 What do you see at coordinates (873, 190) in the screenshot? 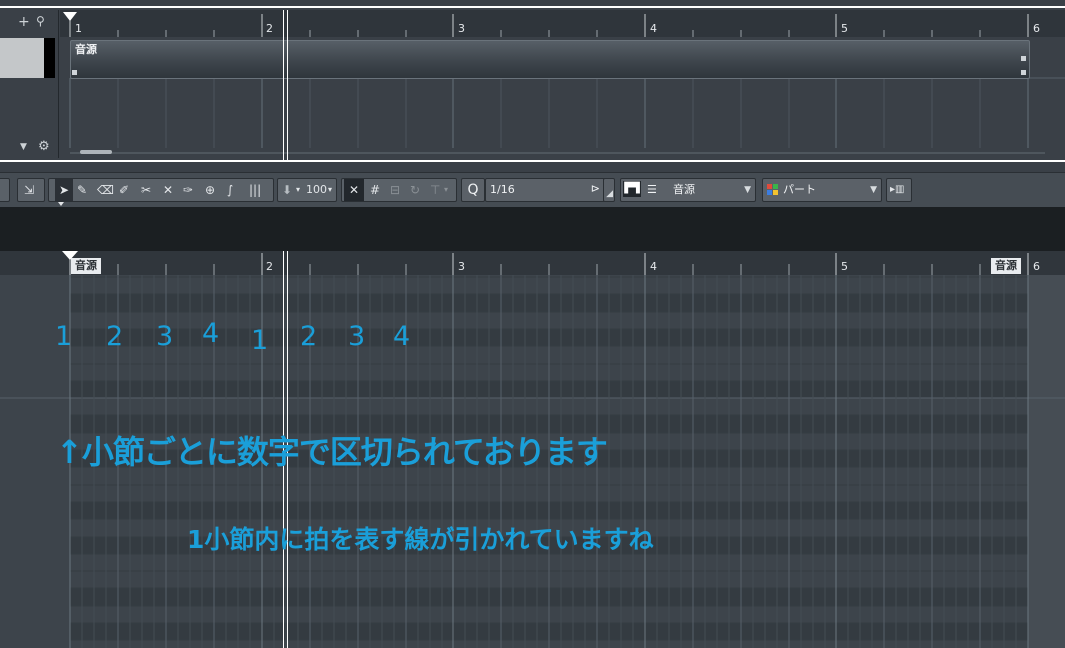
I see `color-mode-caret-icon: ▼` at bounding box center [873, 190].